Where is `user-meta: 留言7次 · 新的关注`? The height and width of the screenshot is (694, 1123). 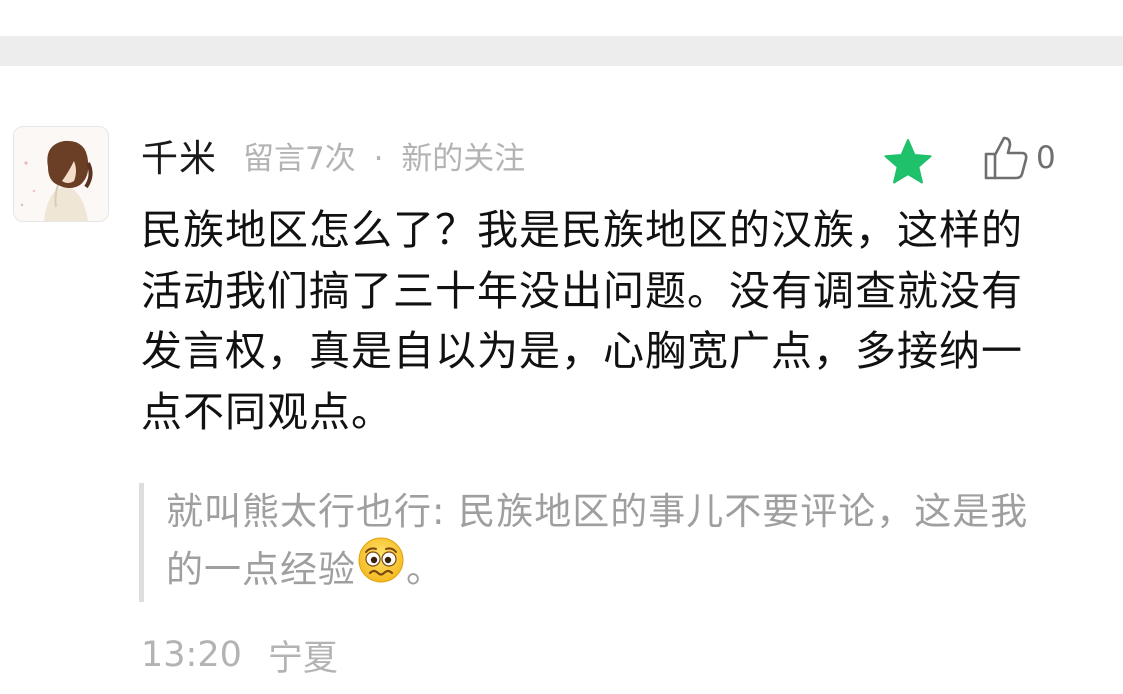
user-meta: 留言7次 · 新的关注 is located at coordinates (384, 155).